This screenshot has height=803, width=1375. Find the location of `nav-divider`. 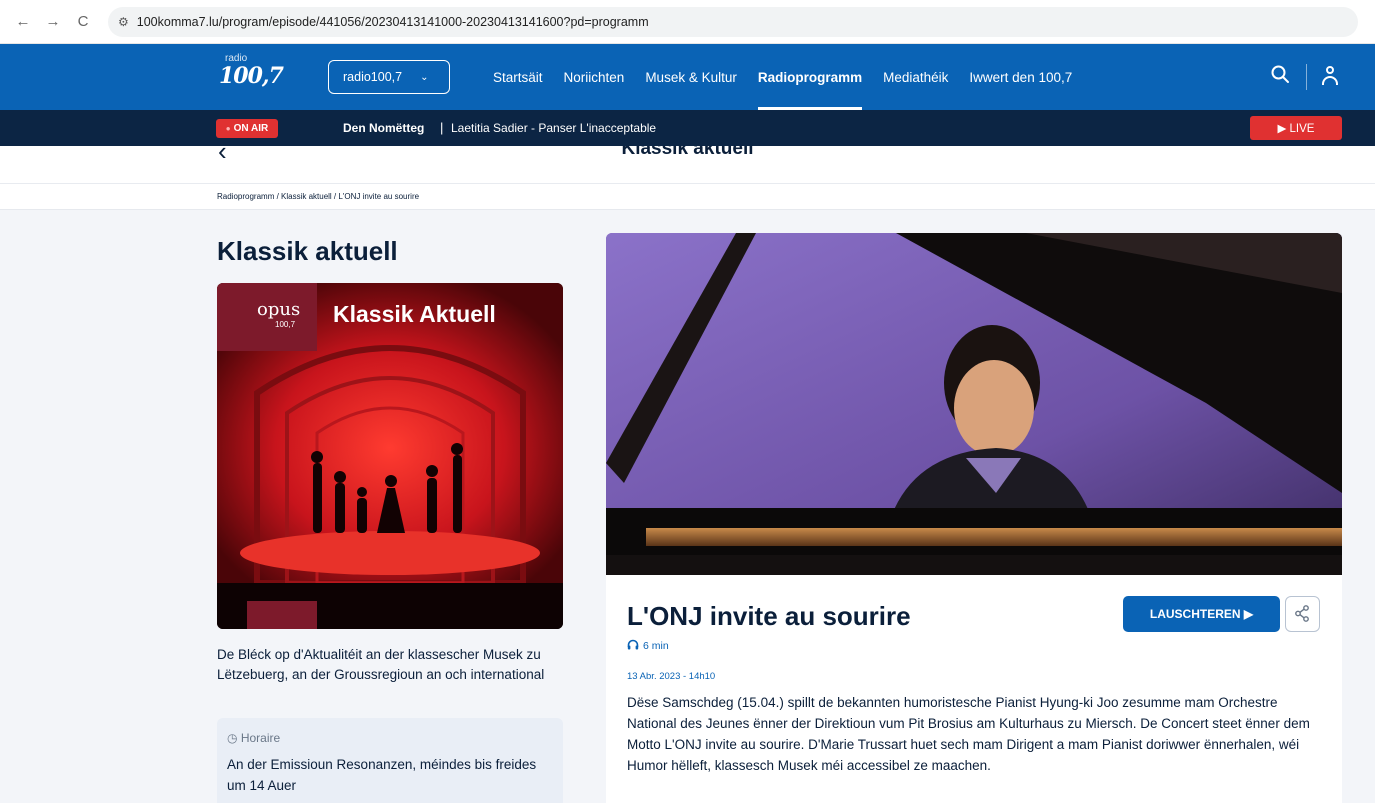

nav-divider is located at coordinates (1306, 77).